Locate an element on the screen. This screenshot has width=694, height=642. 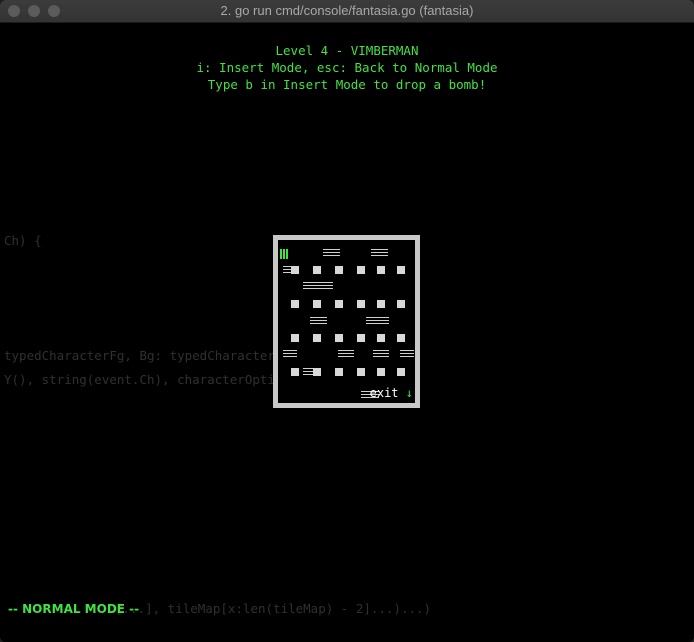
ghost-code-line: Y(), string(event.Ch), characterOptions) is located at coordinates (155, 379).